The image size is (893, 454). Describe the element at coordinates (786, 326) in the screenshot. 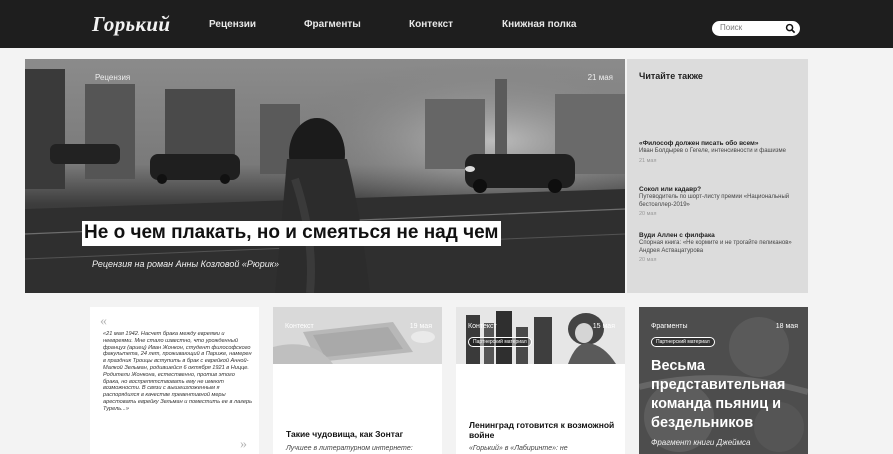

I see `card-date: 18 мая` at that location.